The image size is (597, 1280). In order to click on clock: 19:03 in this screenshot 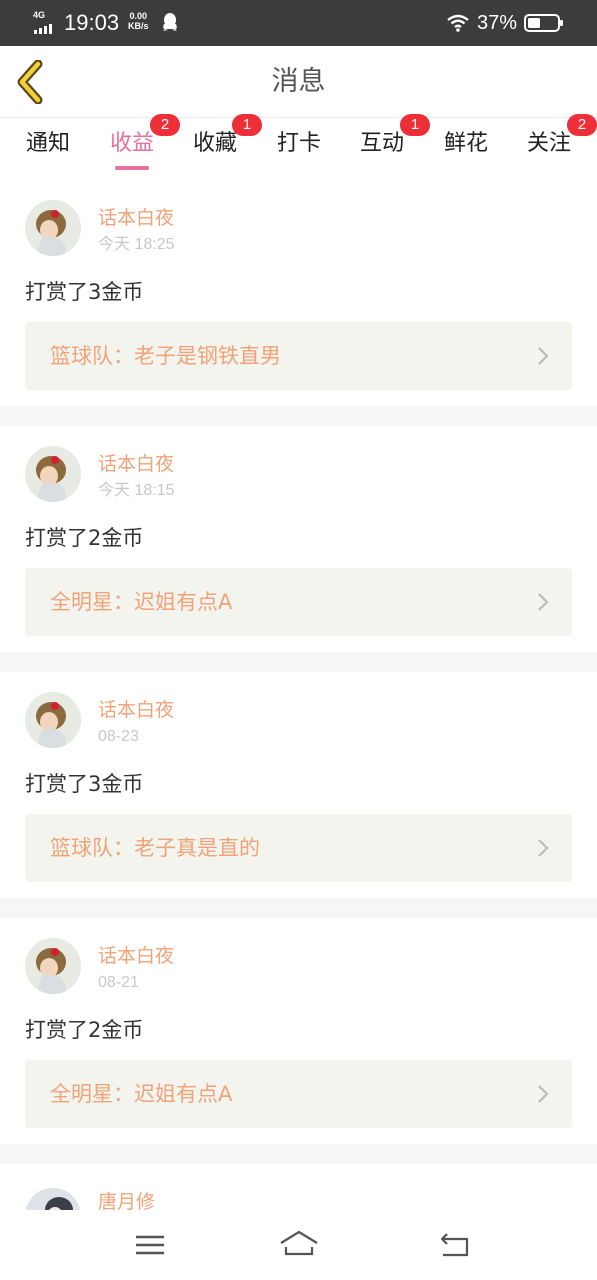, I will do `click(92, 22)`.